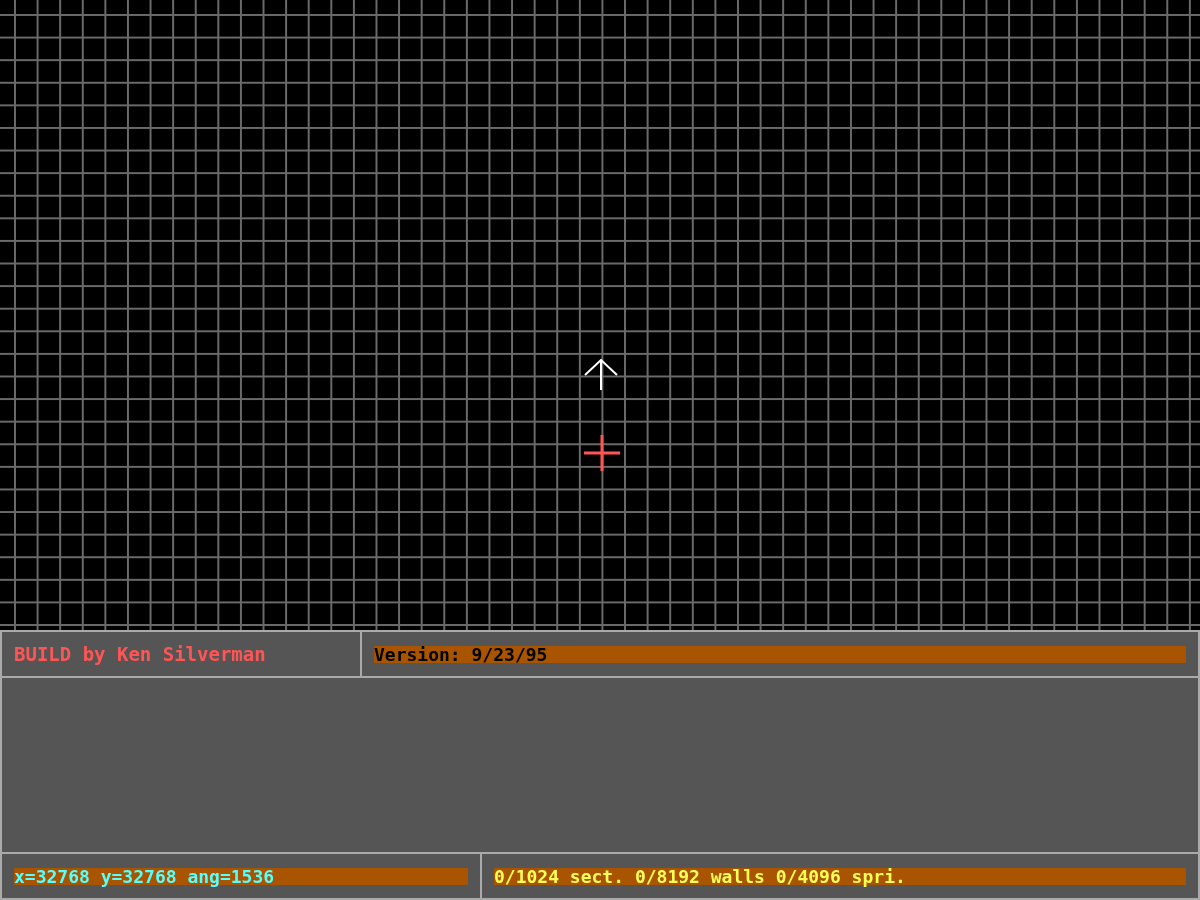  I want to click on object-counts: 0/1024 sect. 0/8192 walls 0/4096 spri., so click(840, 876).